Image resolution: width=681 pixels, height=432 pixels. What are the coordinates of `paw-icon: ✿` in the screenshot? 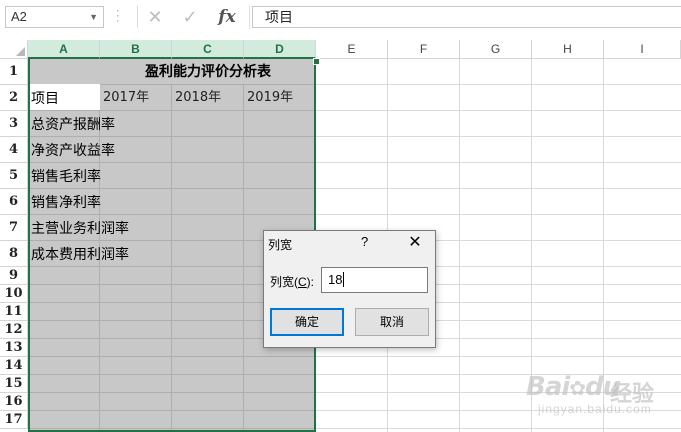 It's located at (577, 388).